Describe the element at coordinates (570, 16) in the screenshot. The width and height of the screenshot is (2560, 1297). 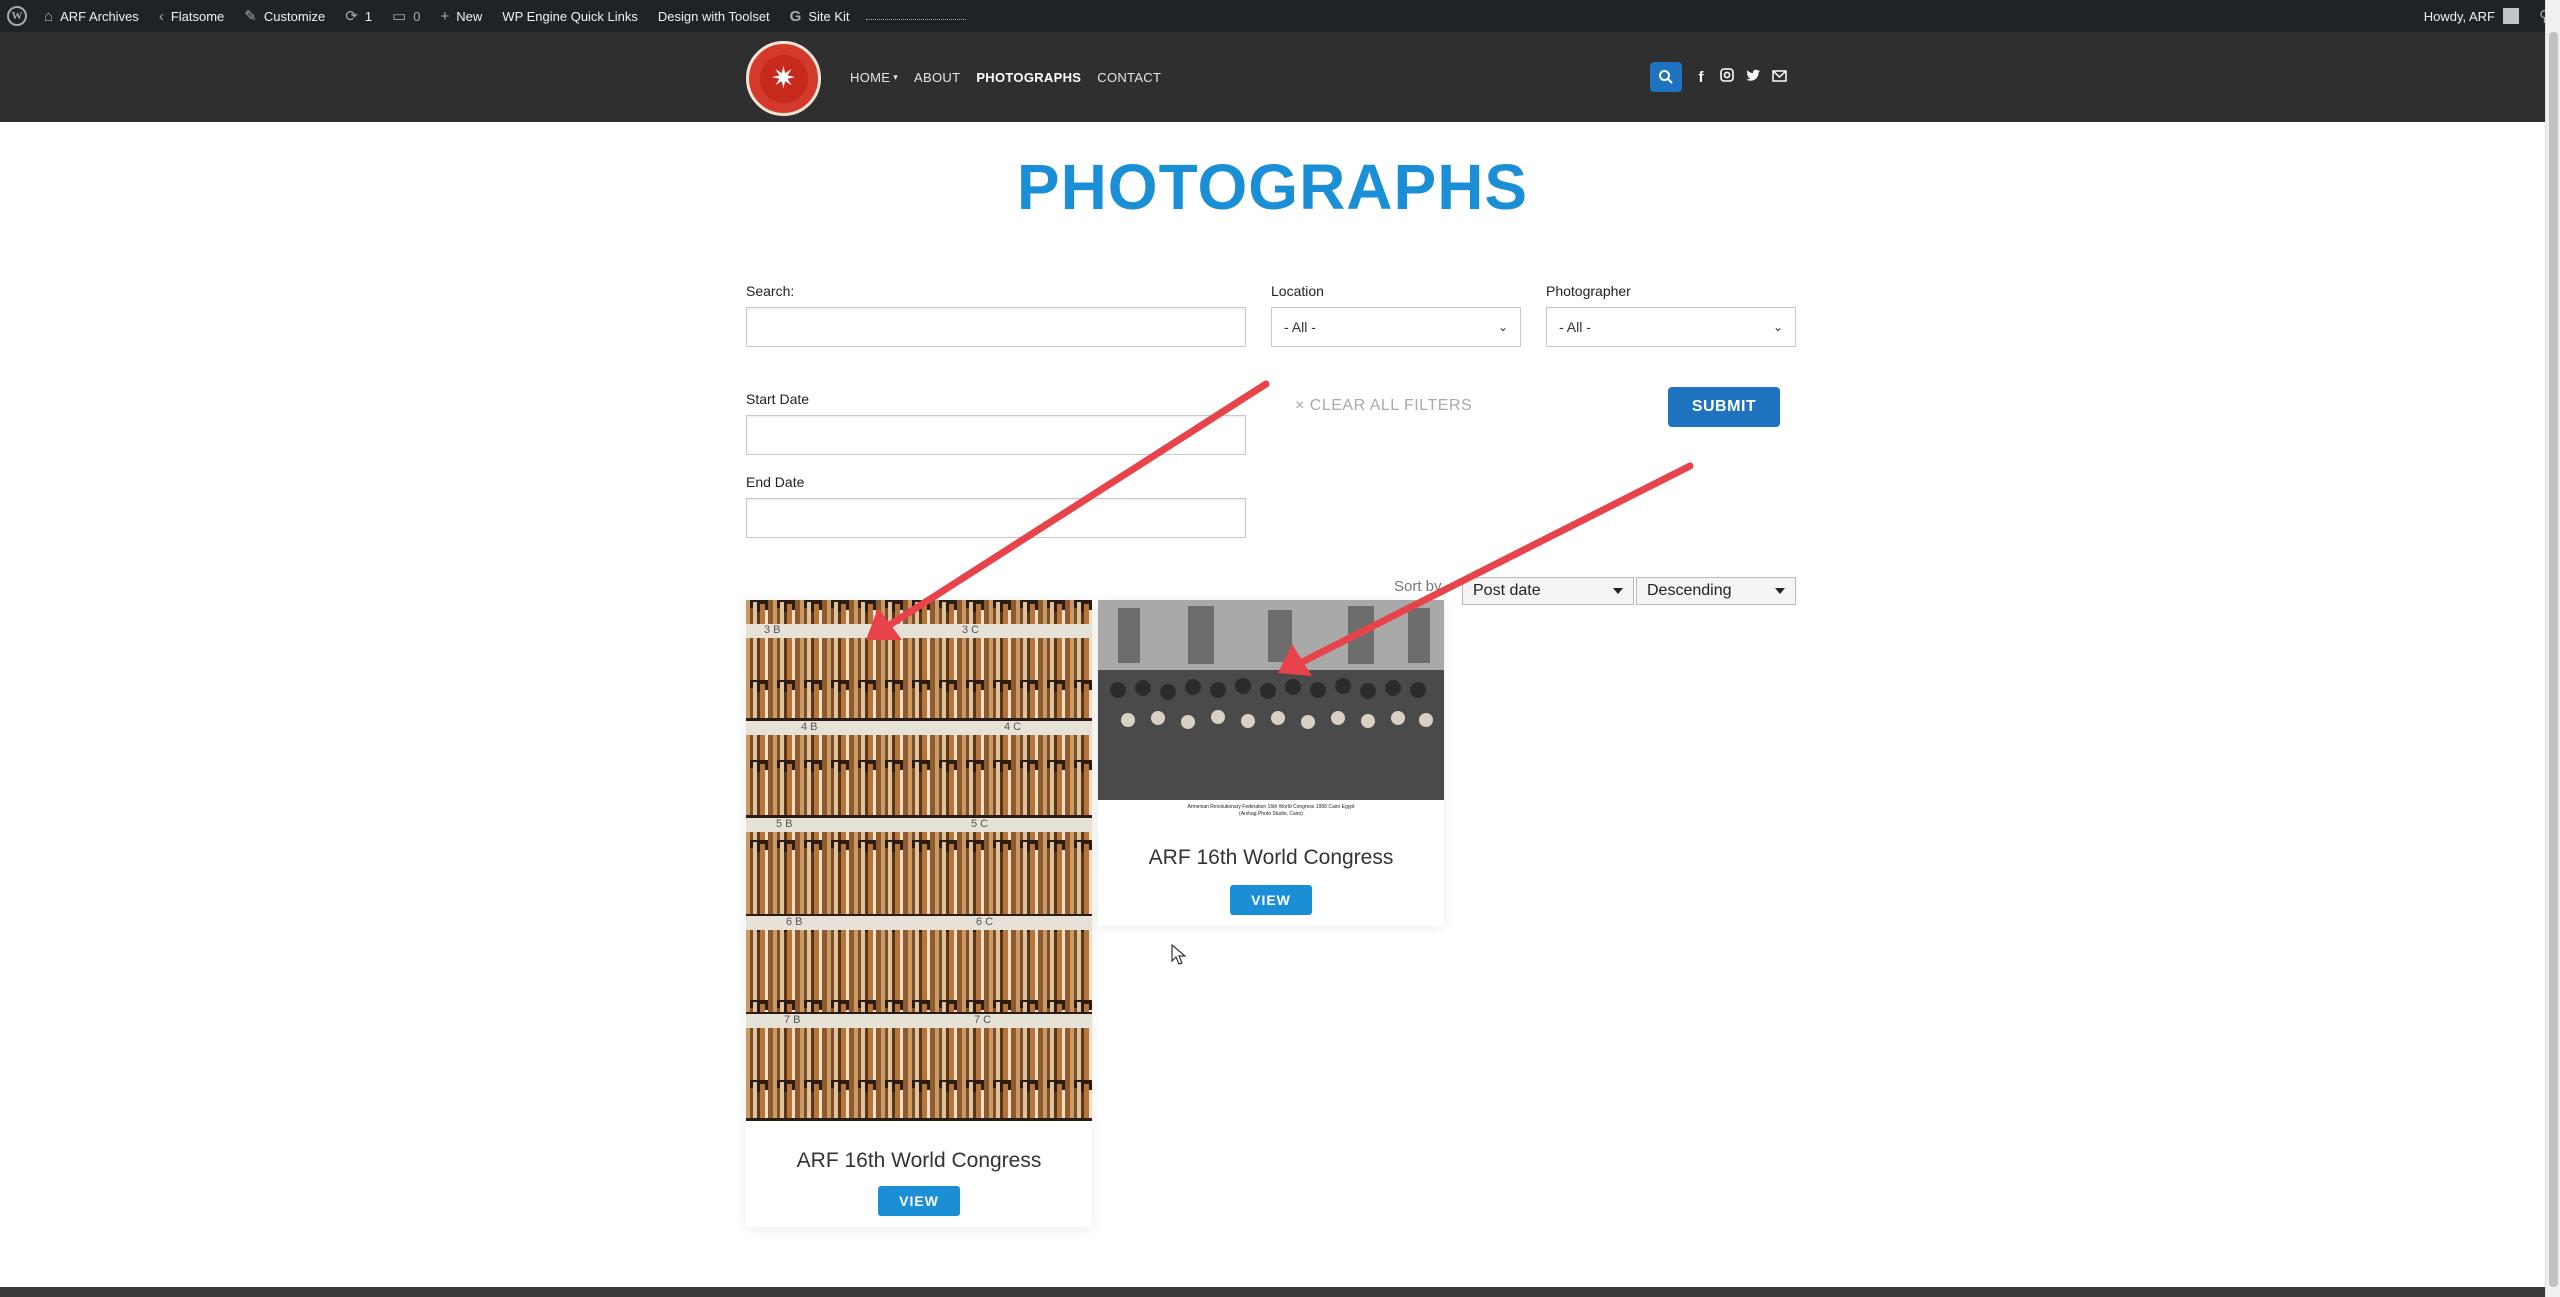
I see `adminbar-wpengine: WP Engine Quick Links` at that location.